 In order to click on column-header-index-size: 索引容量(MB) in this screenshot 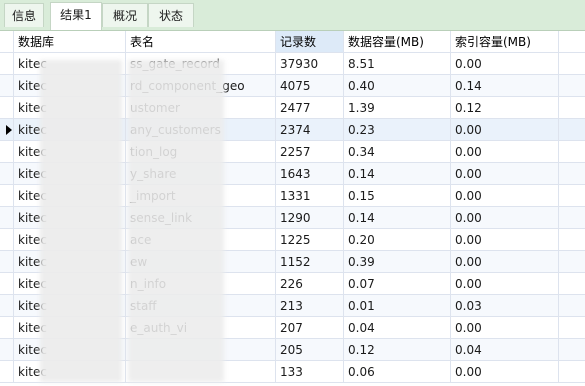, I will do `click(505, 42)`.